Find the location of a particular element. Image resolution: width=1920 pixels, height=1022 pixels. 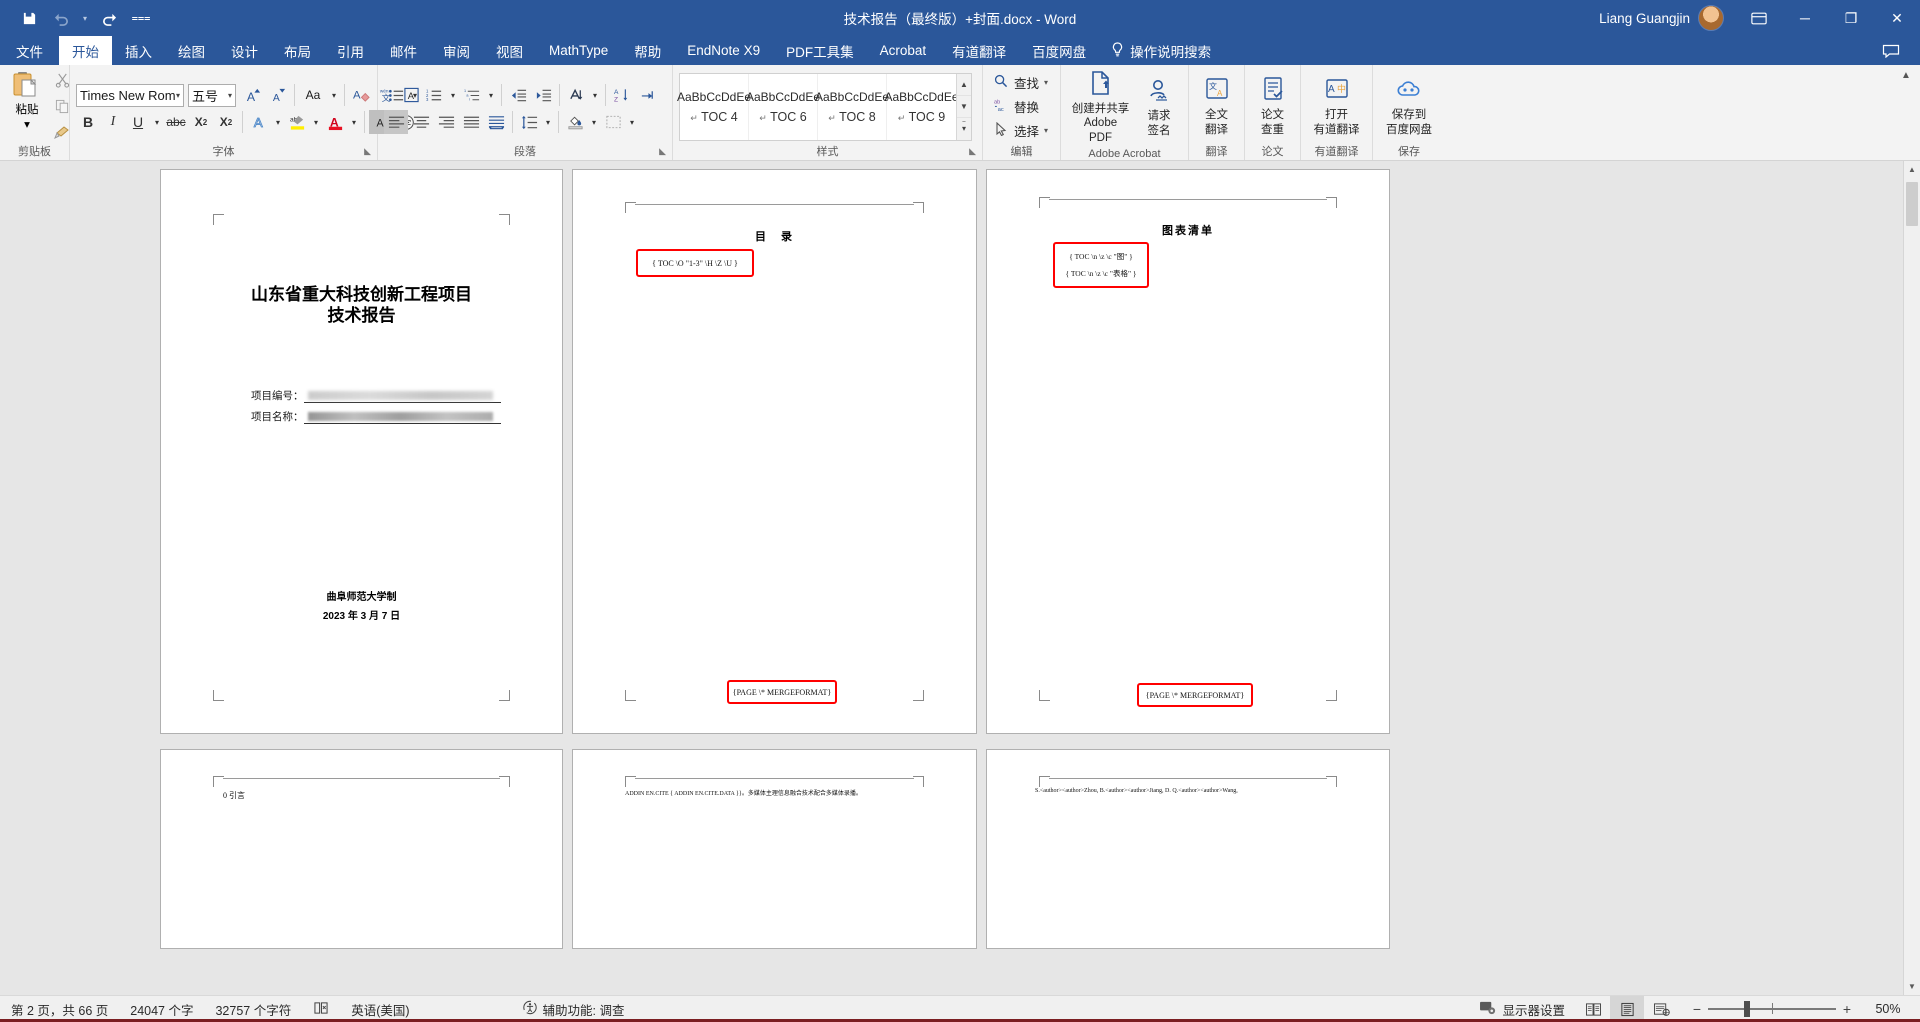

tab-design: 设计 is located at coordinates (244, 50).